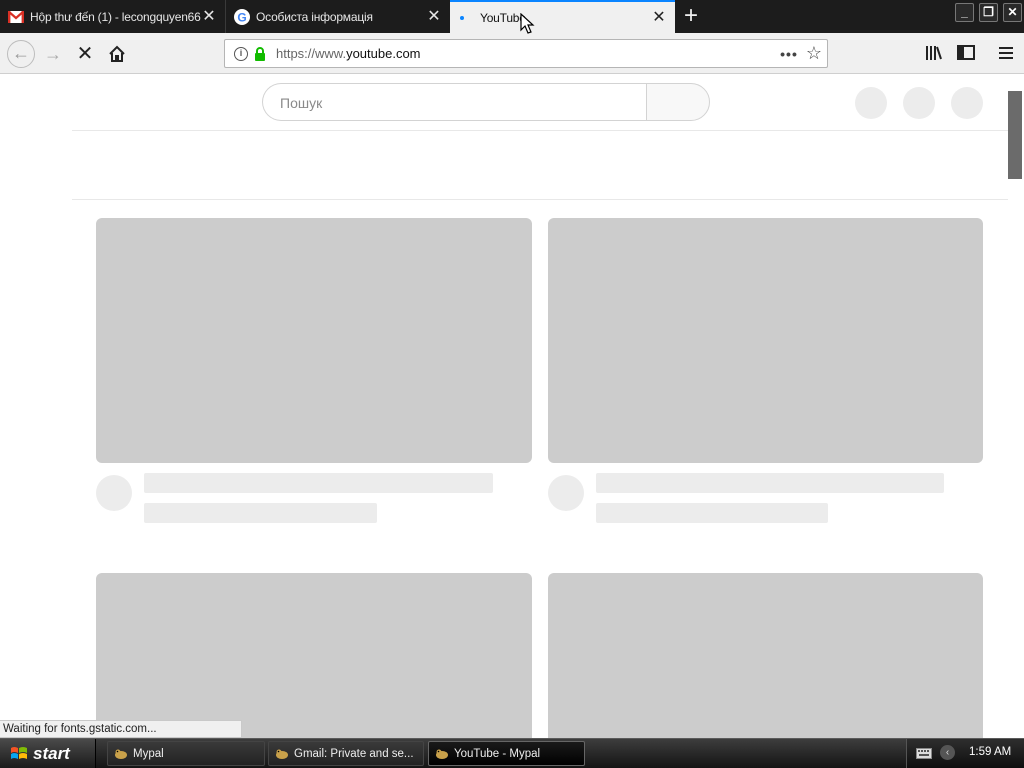 Image resolution: width=1024 pixels, height=768 pixels. What do you see at coordinates (115, 16) in the screenshot?
I see `tab-title: Hộp thư đến (1) - lecongquyen66` at bounding box center [115, 16].